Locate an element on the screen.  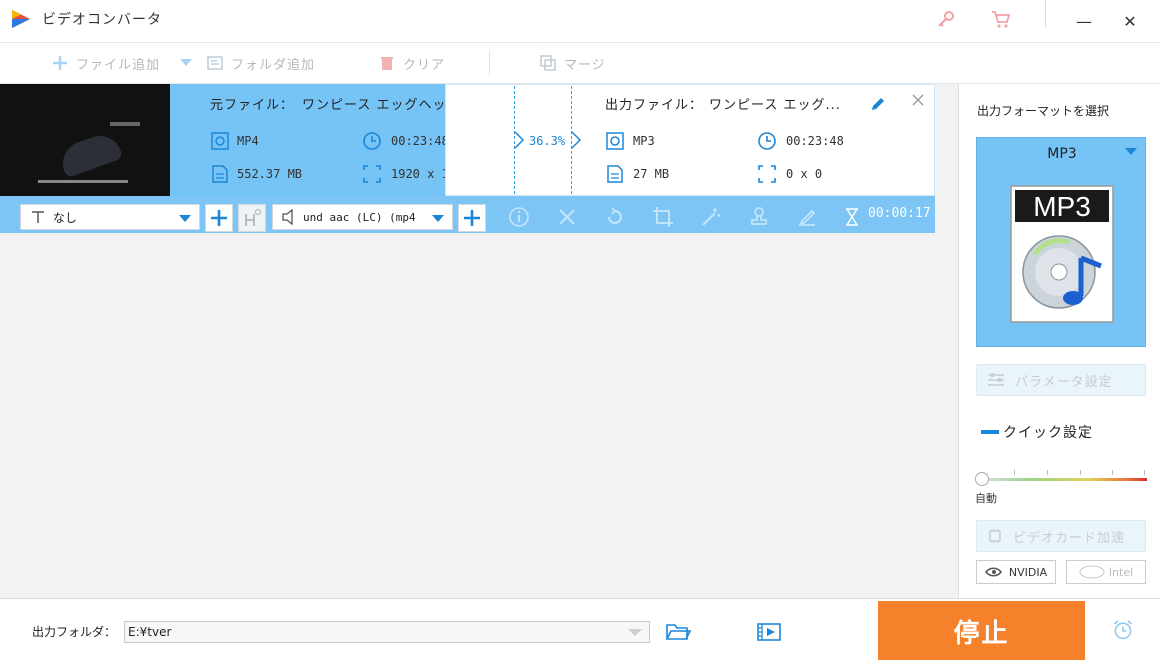
folder-icon is located at coordinates (215, 63).